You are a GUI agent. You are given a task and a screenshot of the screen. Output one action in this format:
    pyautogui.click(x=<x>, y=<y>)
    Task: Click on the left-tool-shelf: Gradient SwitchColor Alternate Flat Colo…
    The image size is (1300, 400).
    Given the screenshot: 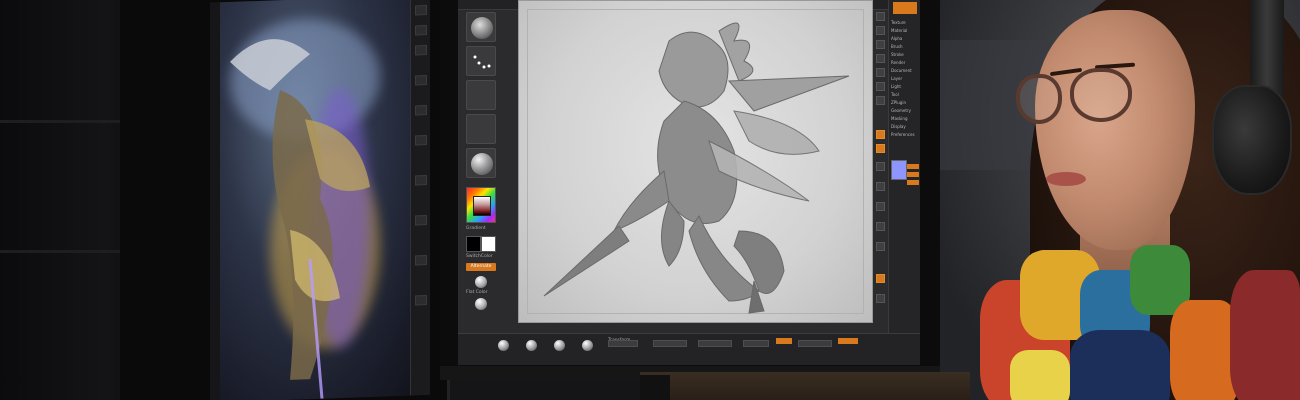 What is the action you would take?
    pyautogui.click(x=482, y=162)
    